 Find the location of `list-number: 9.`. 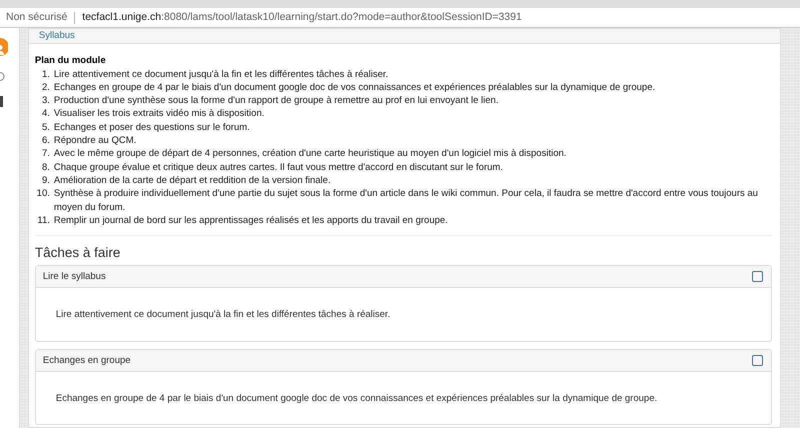

list-number: 9. is located at coordinates (45, 181).